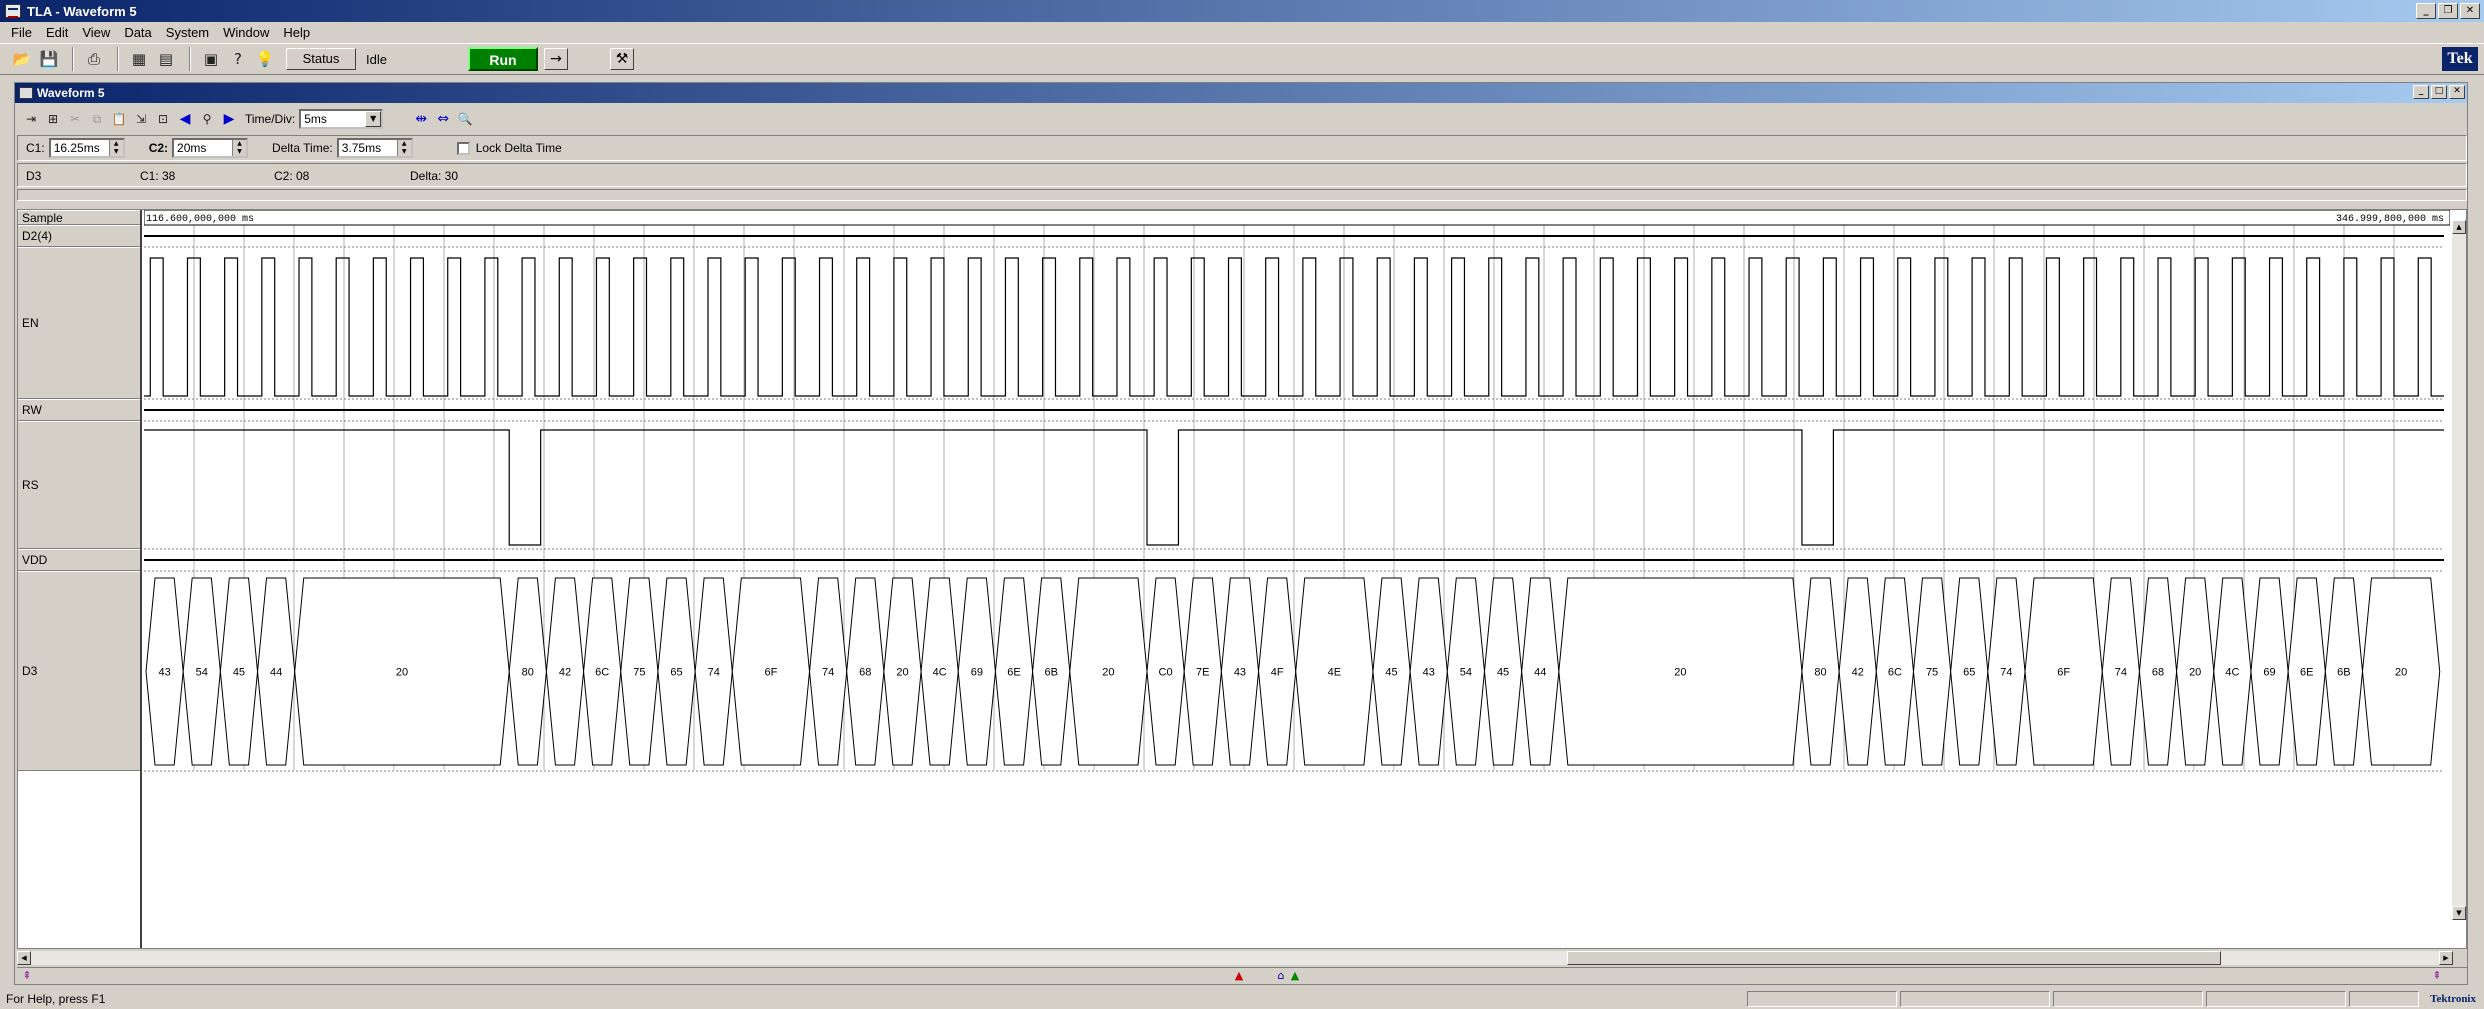 The width and height of the screenshot is (2484, 1009). What do you see at coordinates (2437, 975) in the screenshot?
I see `end-marker-icon: ⇞` at bounding box center [2437, 975].